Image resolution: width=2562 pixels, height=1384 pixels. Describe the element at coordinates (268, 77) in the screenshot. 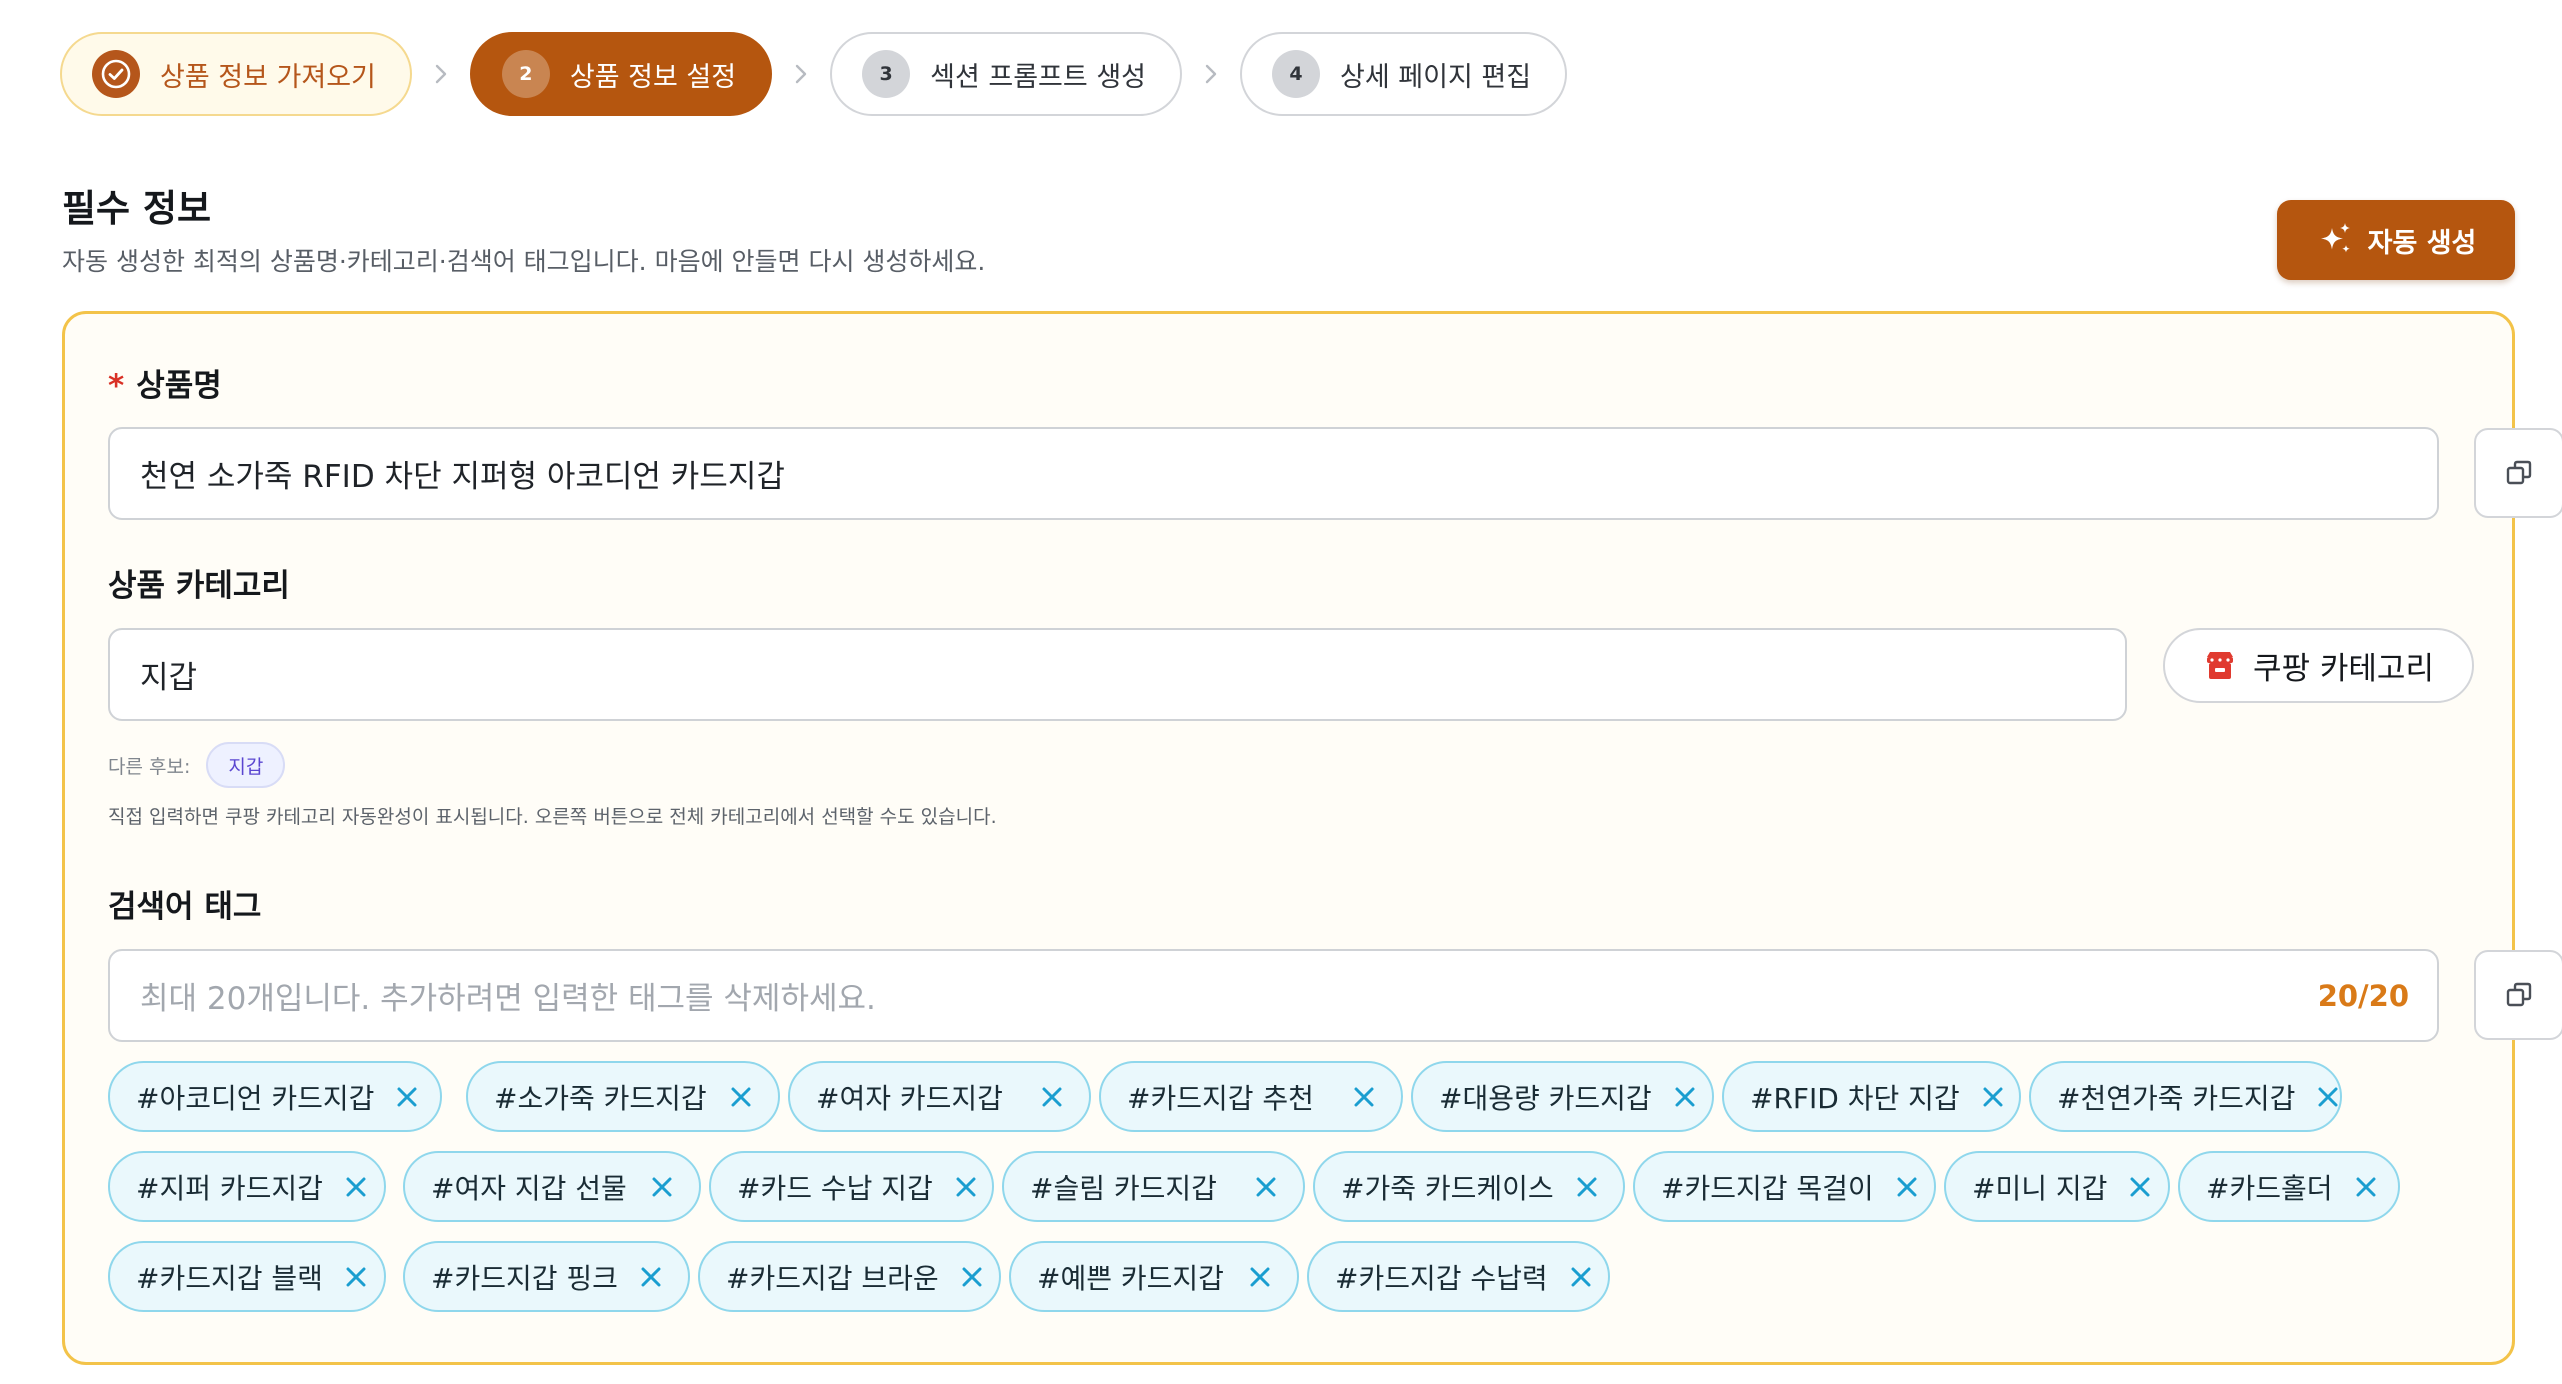

I see `step-1-label: 상품 정보 가져오기` at that location.